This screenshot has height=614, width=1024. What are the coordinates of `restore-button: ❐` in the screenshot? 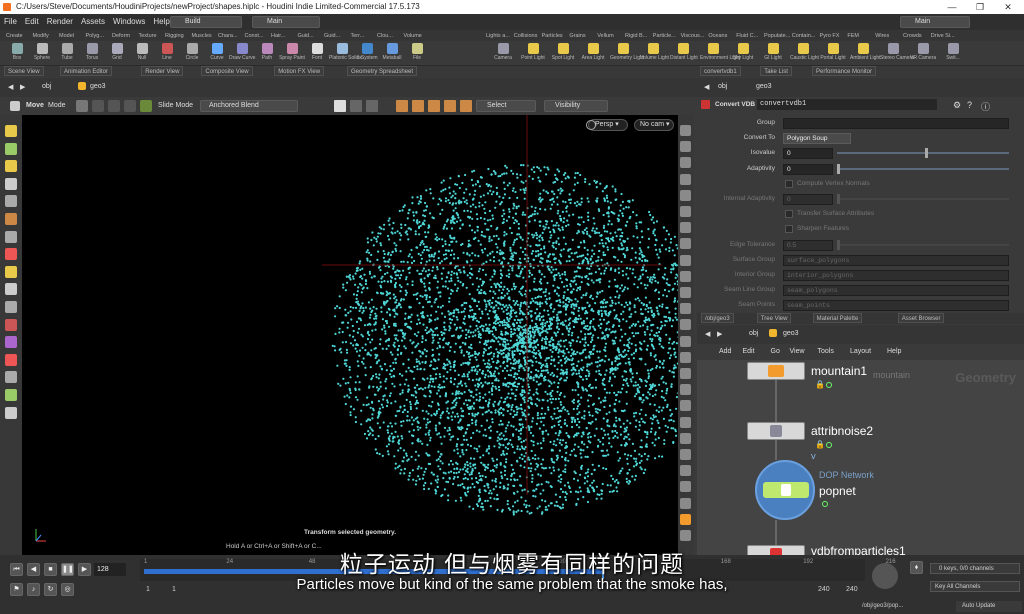 It's located at (980, 7).